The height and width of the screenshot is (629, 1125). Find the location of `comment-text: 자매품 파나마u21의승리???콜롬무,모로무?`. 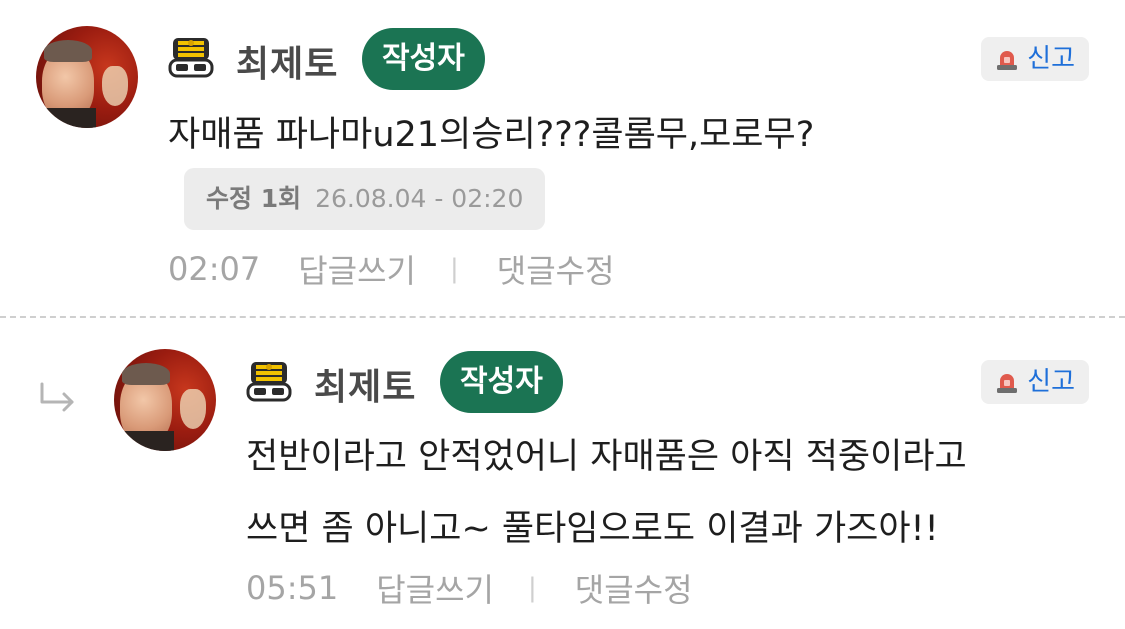

comment-text: 자매품 파나마u21의승리???콜롬무,모로무? is located at coordinates (491, 135).